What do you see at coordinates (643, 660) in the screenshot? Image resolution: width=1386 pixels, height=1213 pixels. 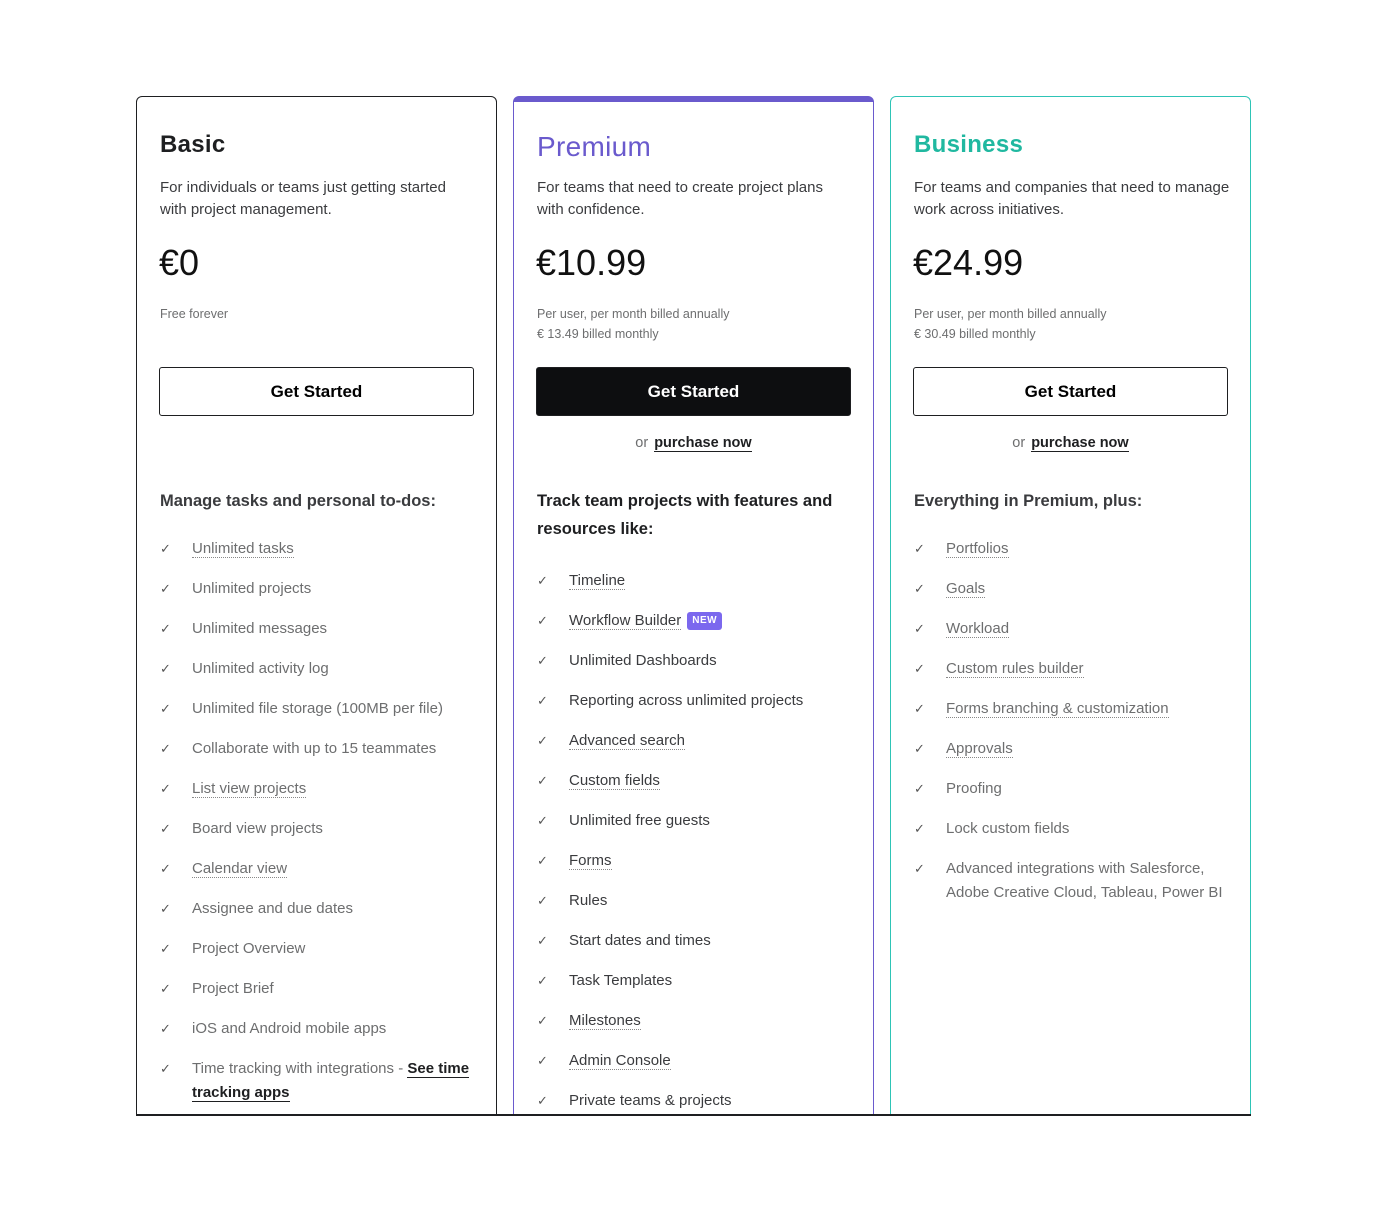 I see `feature-label: Unlimited Dashboards` at bounding box center [643, 660].